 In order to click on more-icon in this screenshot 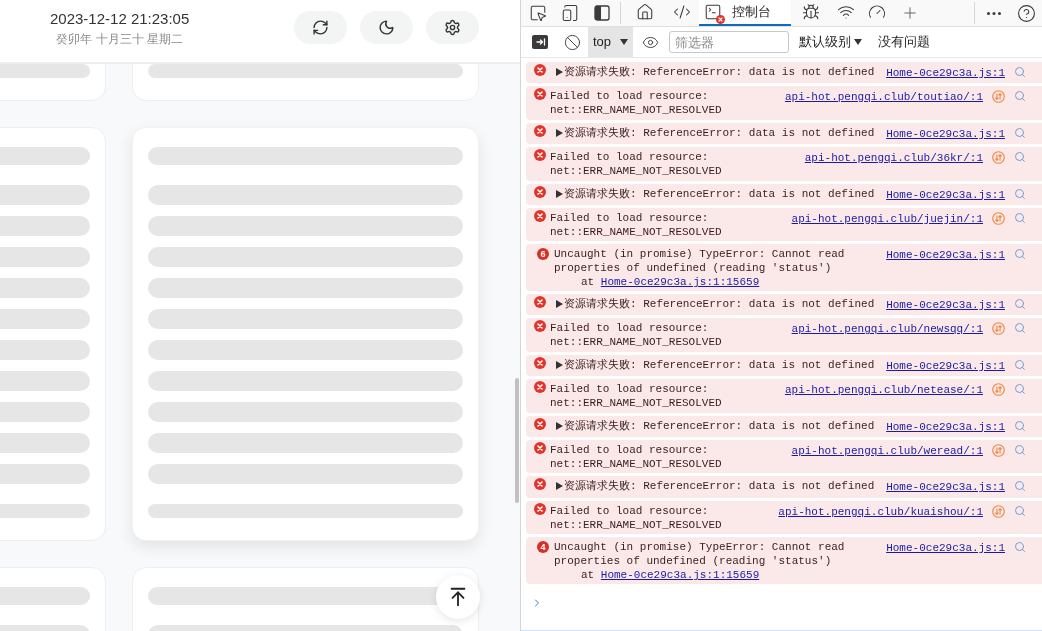, I will do `click(994, 13)`.